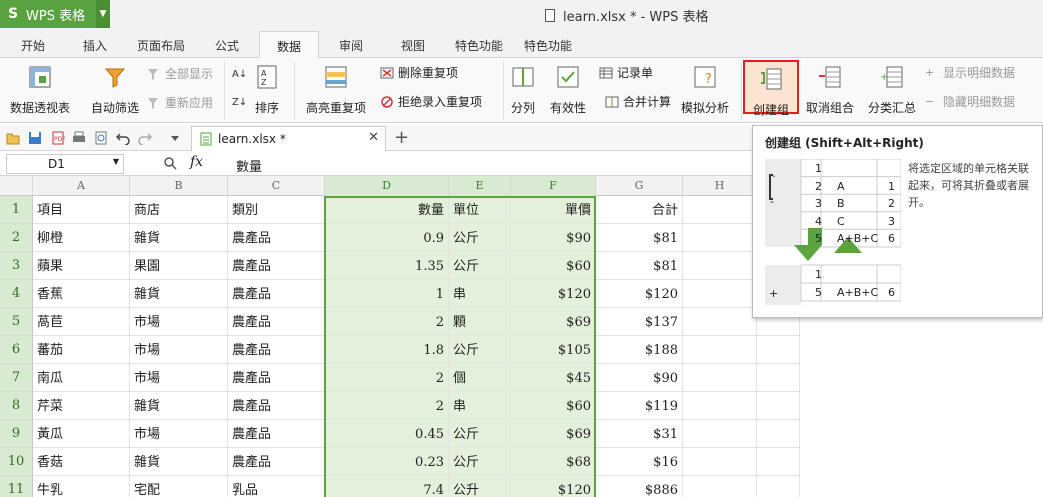 The width and height of the screenshot is (1043, 497). What do you see at coordinates (553, 322) in the screenshot?
I see `table-cell: $69` at bounding box center [553, 322].